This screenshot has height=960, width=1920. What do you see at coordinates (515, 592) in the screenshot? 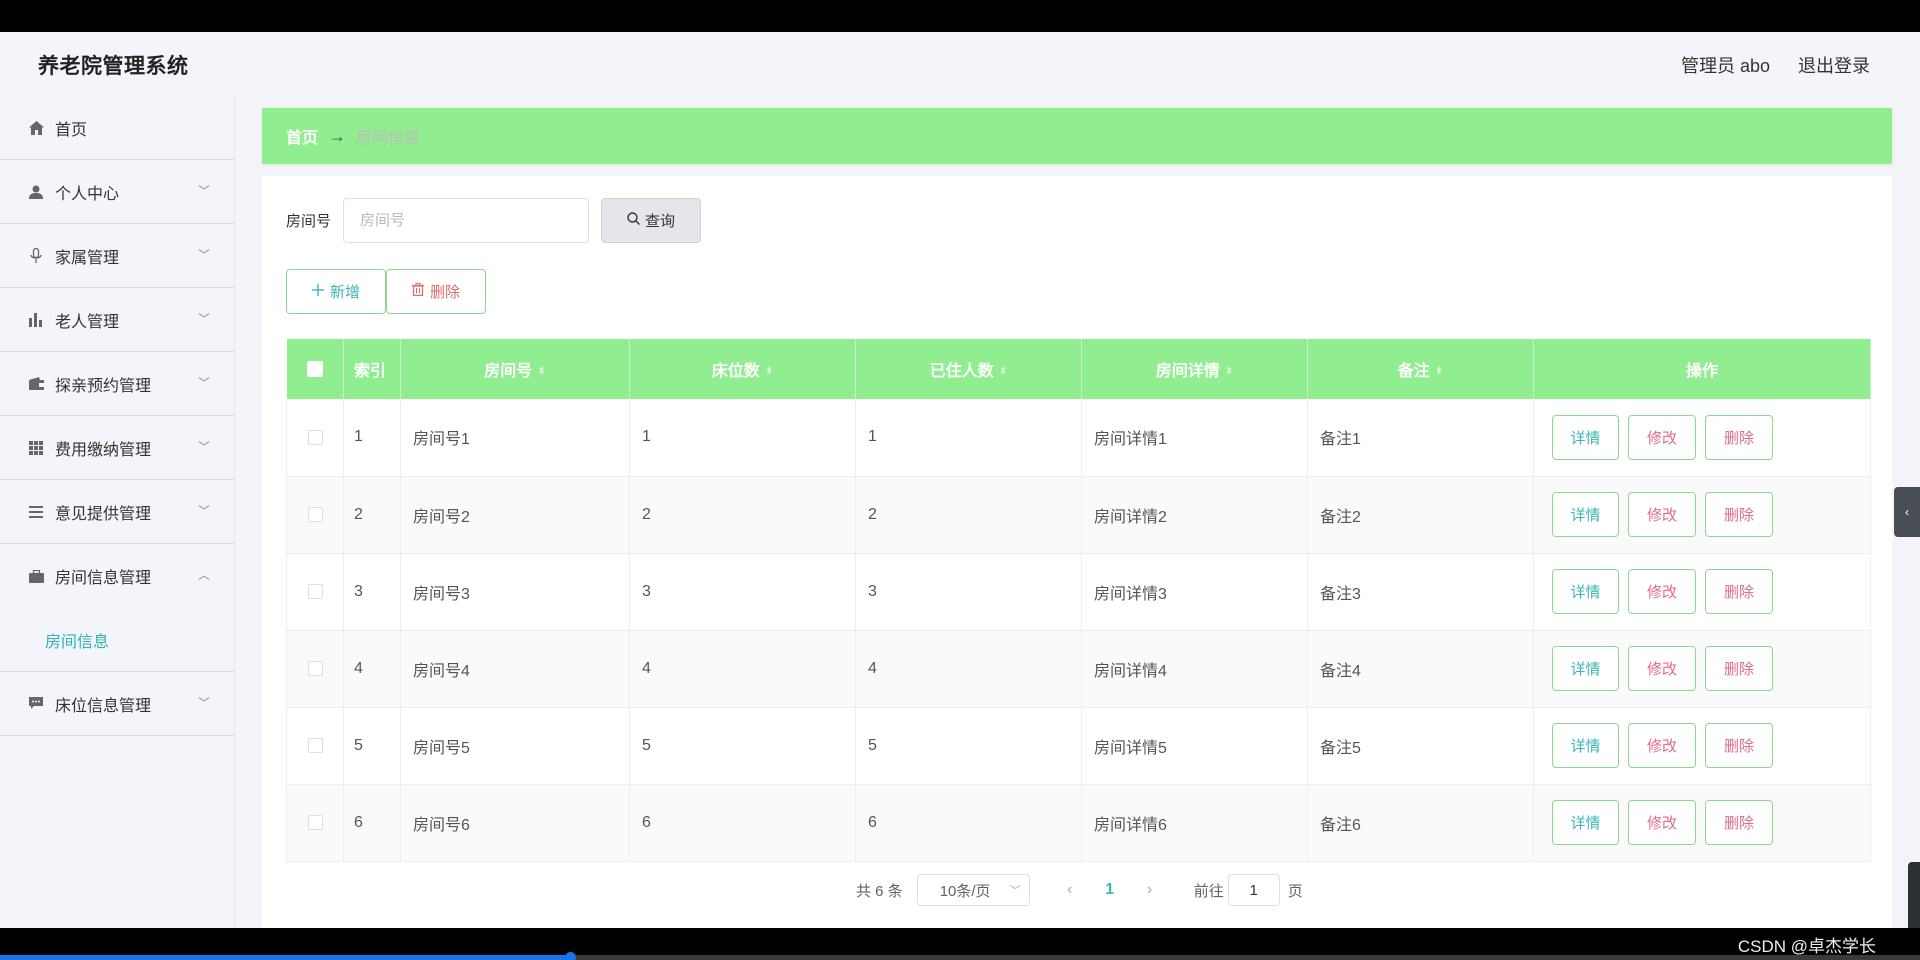
I see `cell-room: 房间号3` at bounding box center [515, 592].